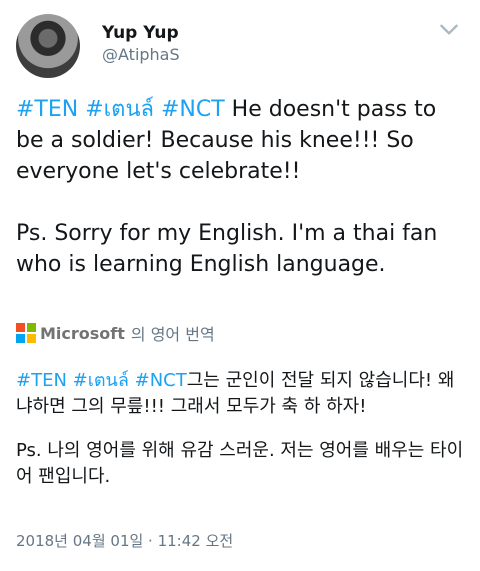 This screenshot has width=480, height=571. I want to click on avatar, so click(48, 46).